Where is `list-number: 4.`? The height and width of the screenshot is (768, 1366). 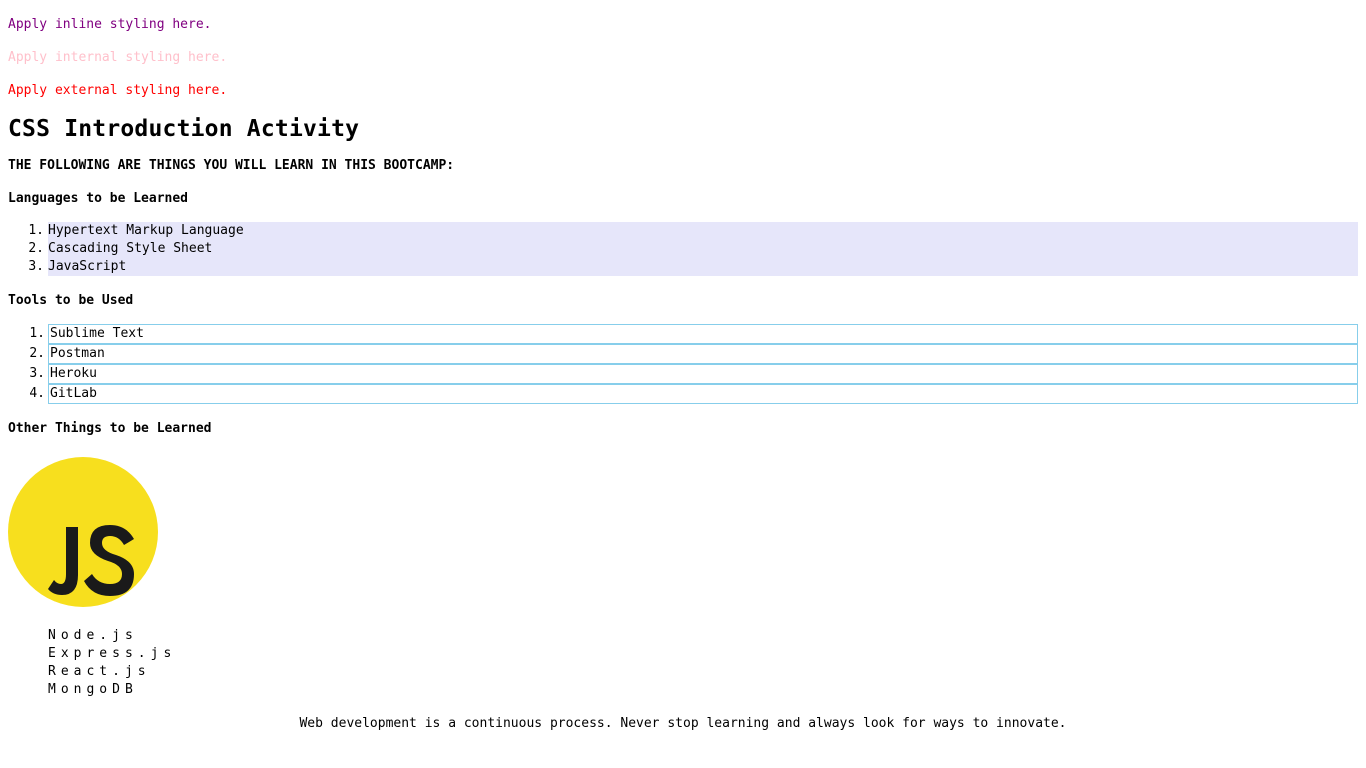
list-number: 4. is located at coordinates (37, 393).